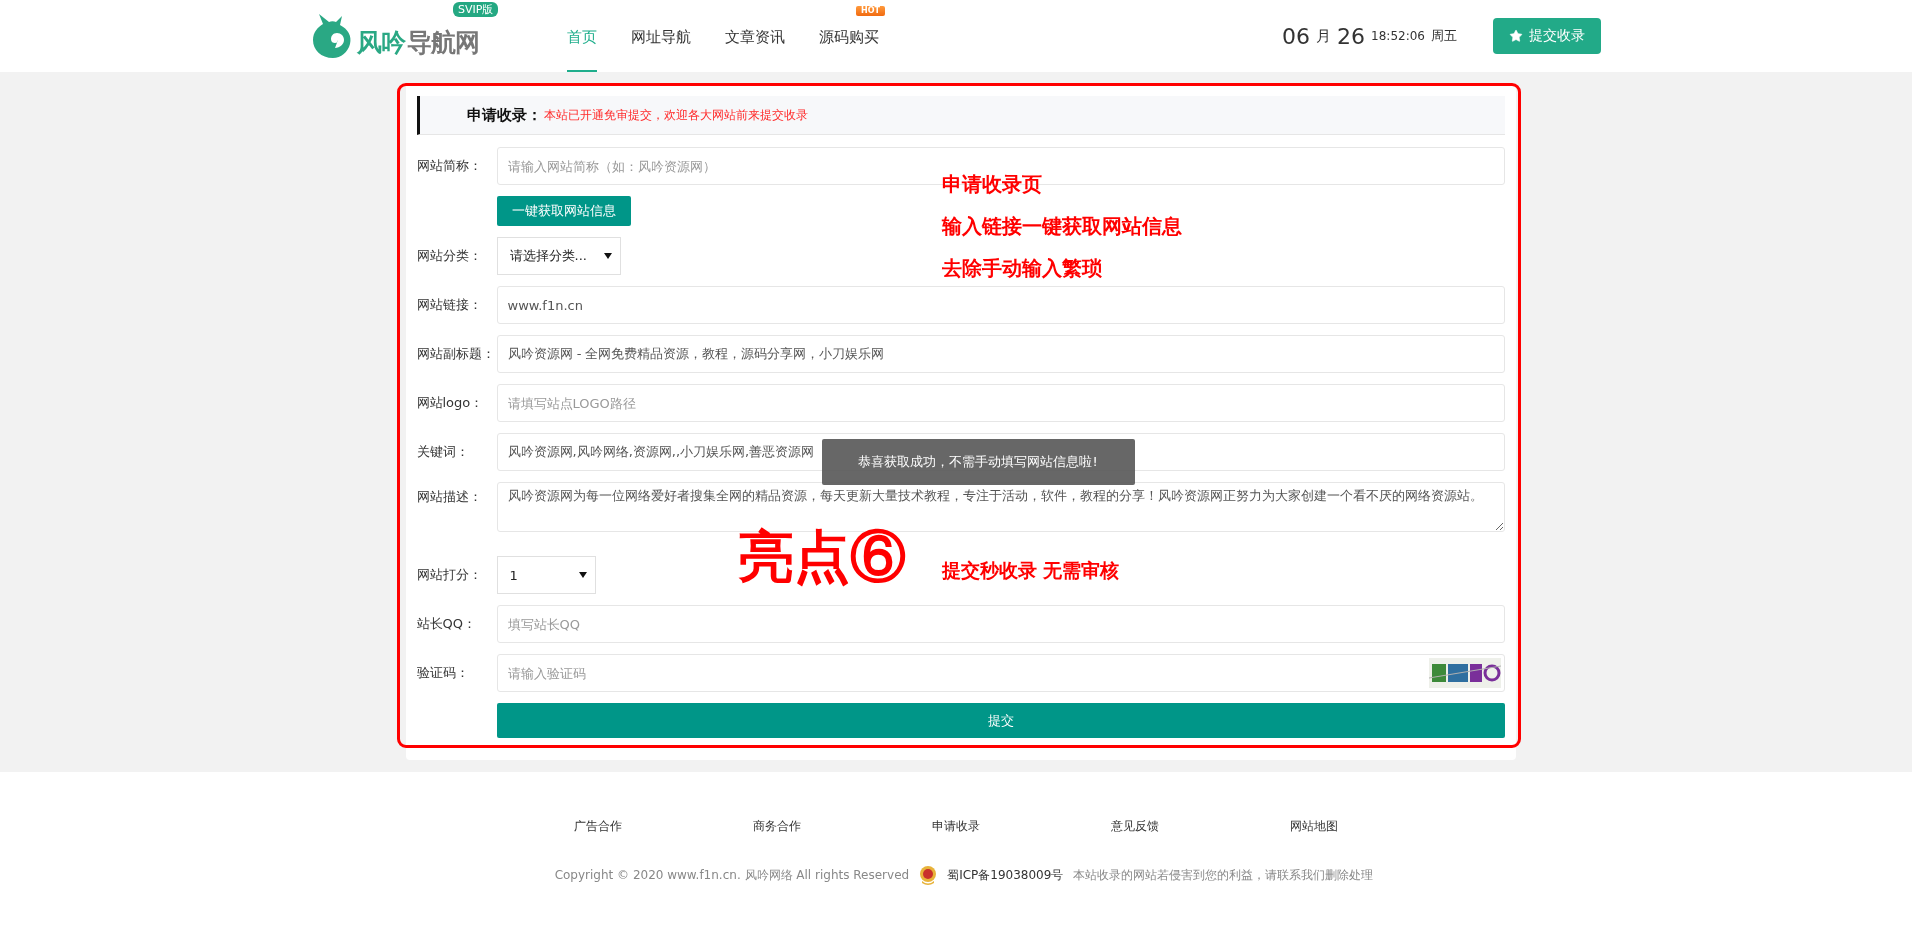 Image resolution: width=1912 pixels, height=942 pixels. I want to click on date-unit: 月, so click(1324, 36).